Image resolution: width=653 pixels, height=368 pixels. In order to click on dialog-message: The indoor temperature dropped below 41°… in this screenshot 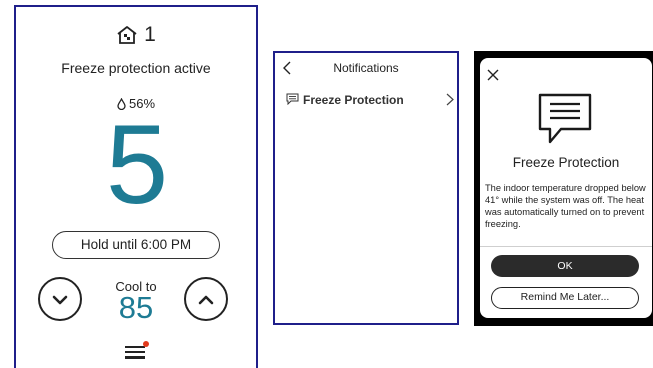, I will do `click(565, 206)`.